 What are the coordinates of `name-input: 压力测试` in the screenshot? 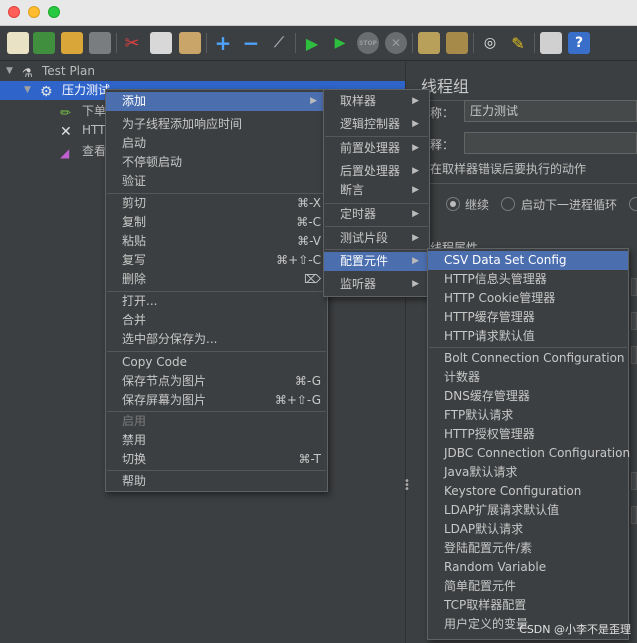 It's located at (550, 111).